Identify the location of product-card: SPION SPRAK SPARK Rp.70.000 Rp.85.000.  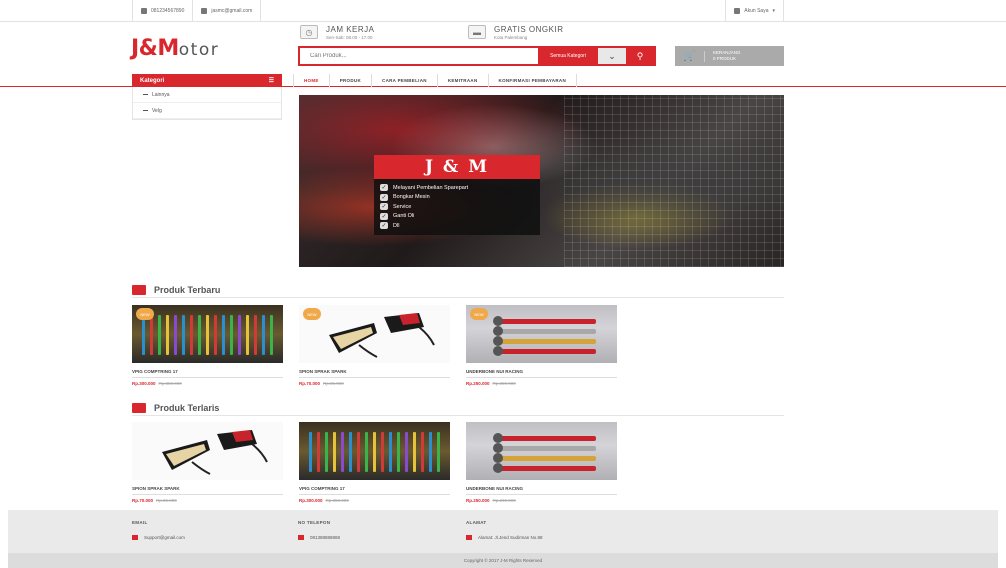
(207, 462).